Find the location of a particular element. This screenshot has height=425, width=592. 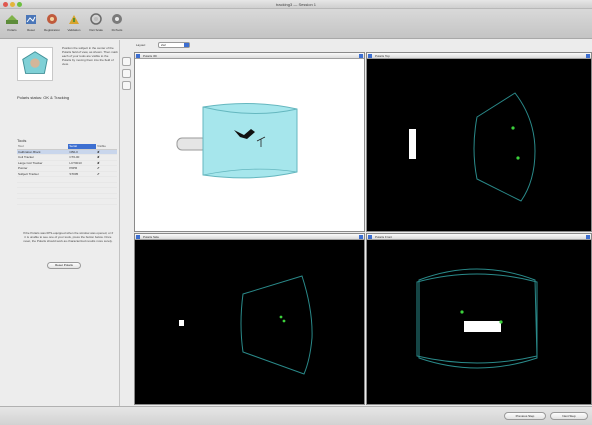

toolbar-visit-scale-button: Visit Scale is located at coordinates (96, 25).